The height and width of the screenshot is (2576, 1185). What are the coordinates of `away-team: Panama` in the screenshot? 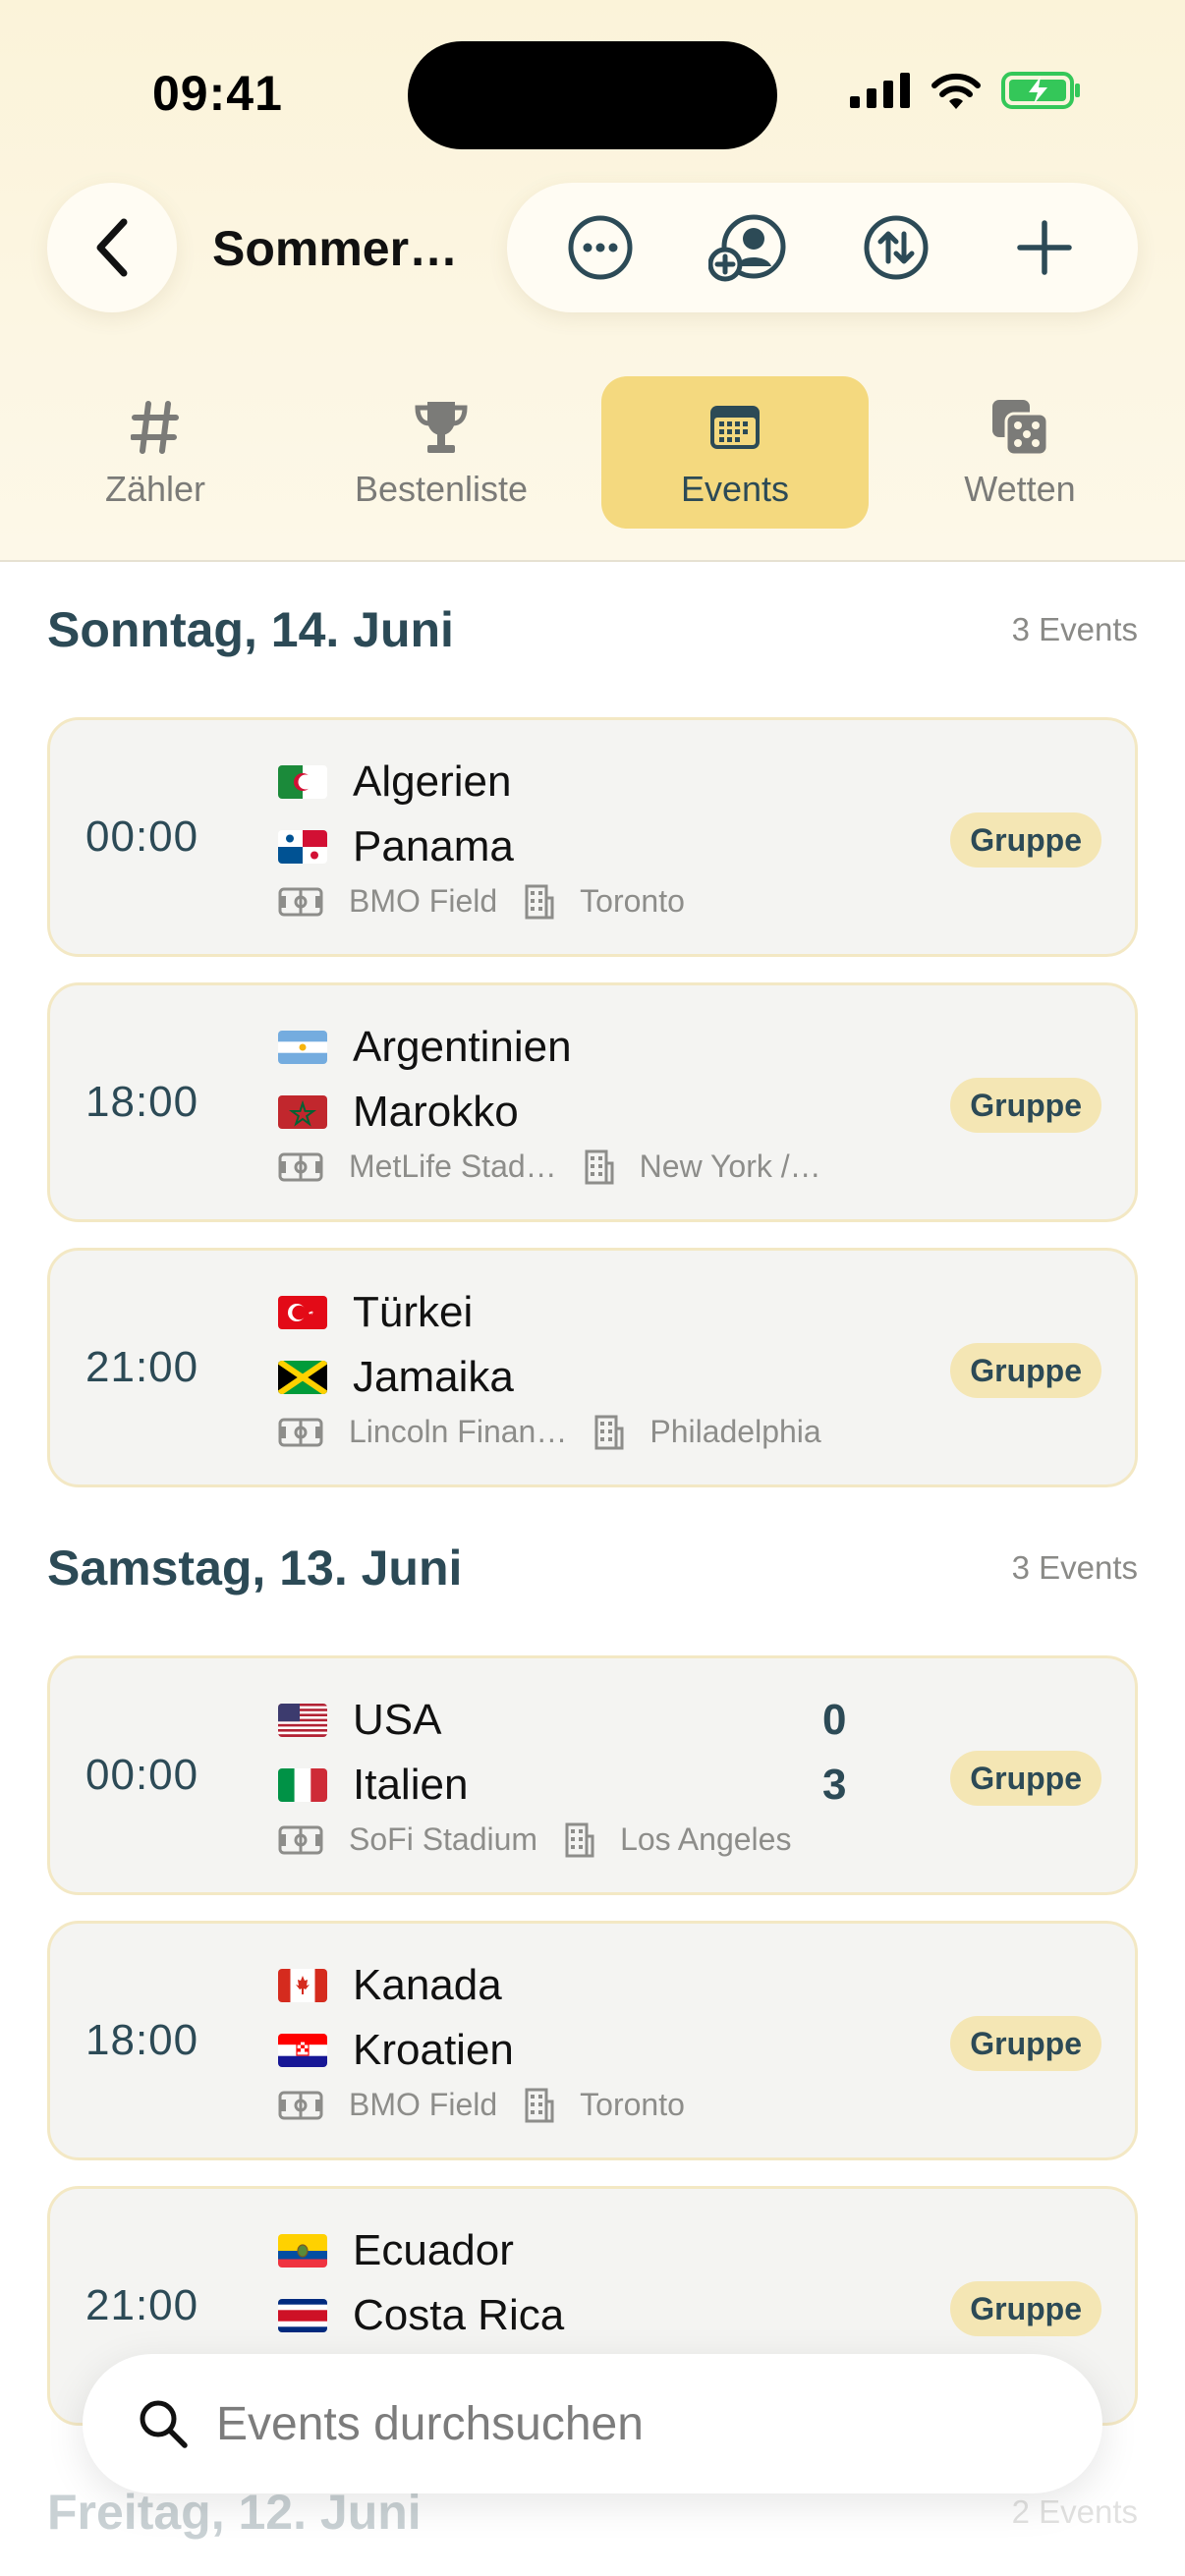 It's located at (396, 846).